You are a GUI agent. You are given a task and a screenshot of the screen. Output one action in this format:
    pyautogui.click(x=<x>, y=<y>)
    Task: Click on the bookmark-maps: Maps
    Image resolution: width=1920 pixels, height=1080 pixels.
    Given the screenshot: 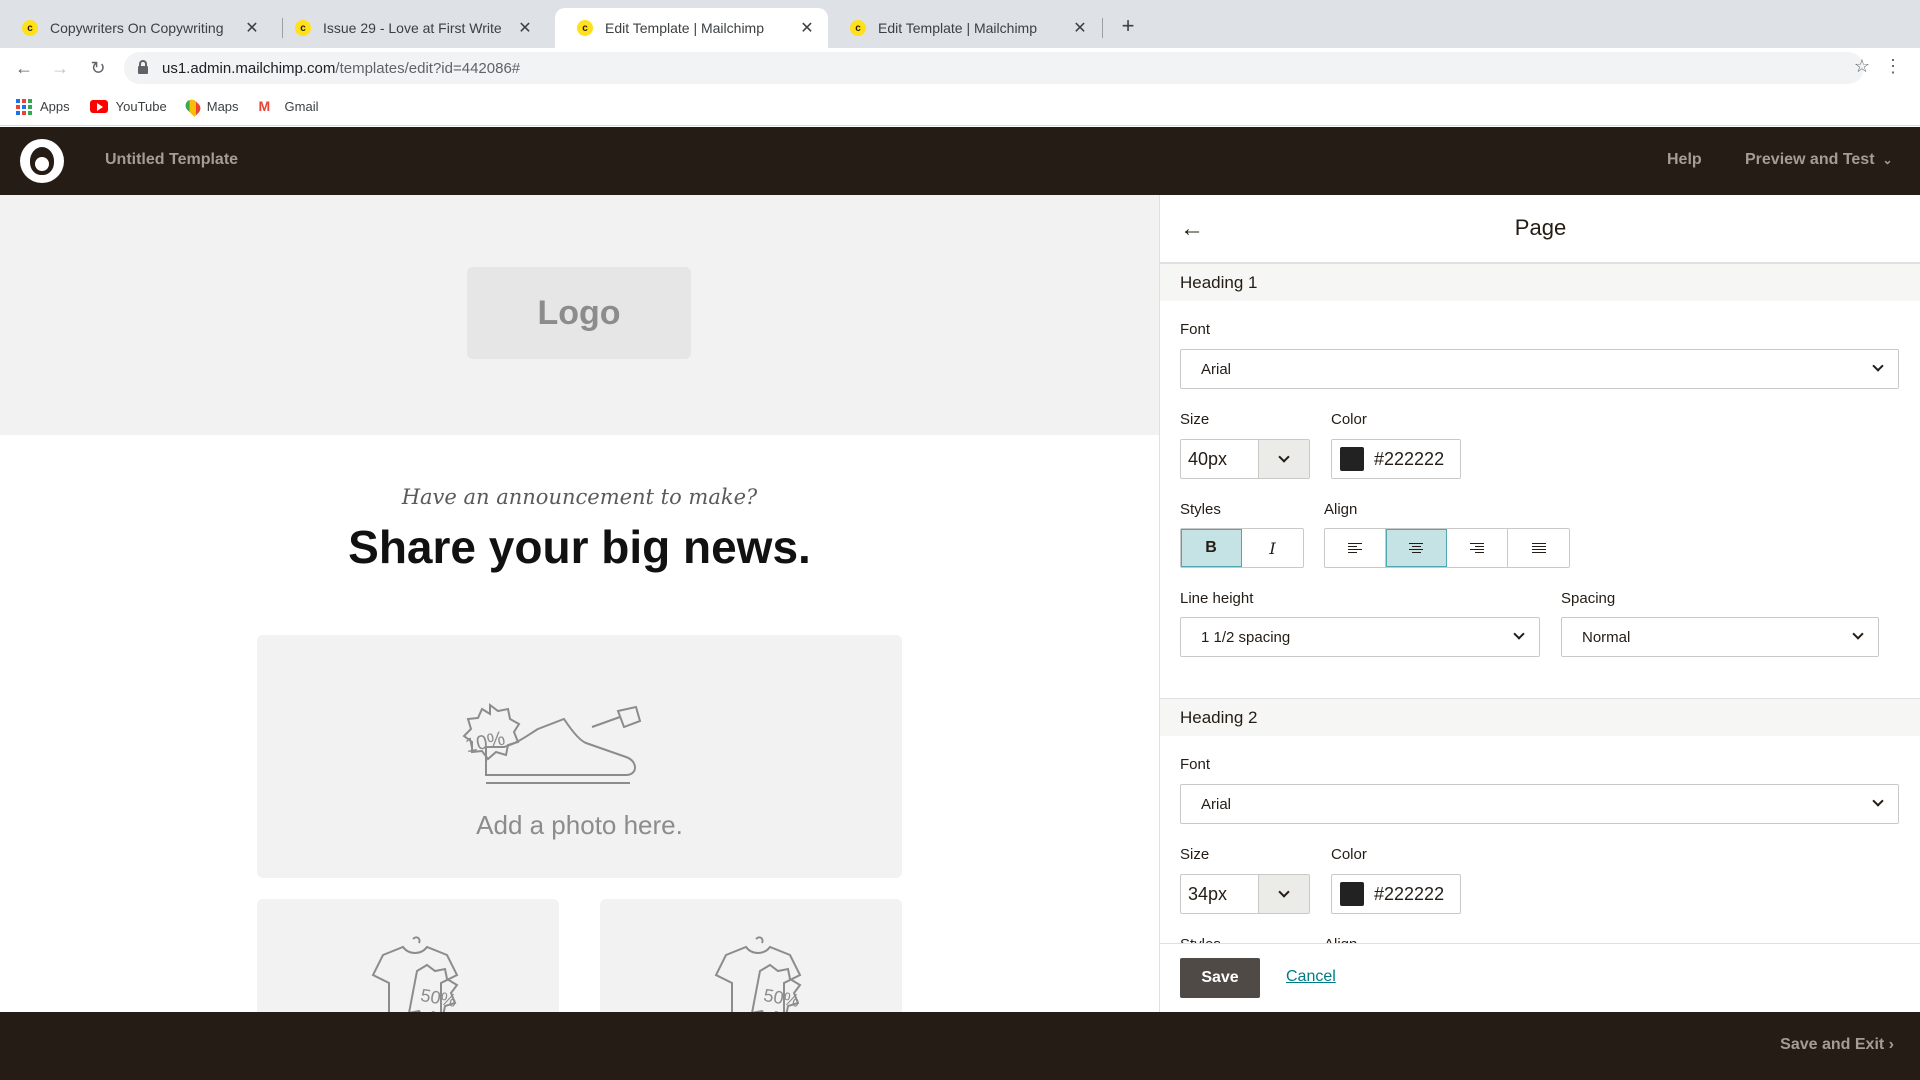 What is the action you would take?
    pyautogui.click(x=210, y=106)
    